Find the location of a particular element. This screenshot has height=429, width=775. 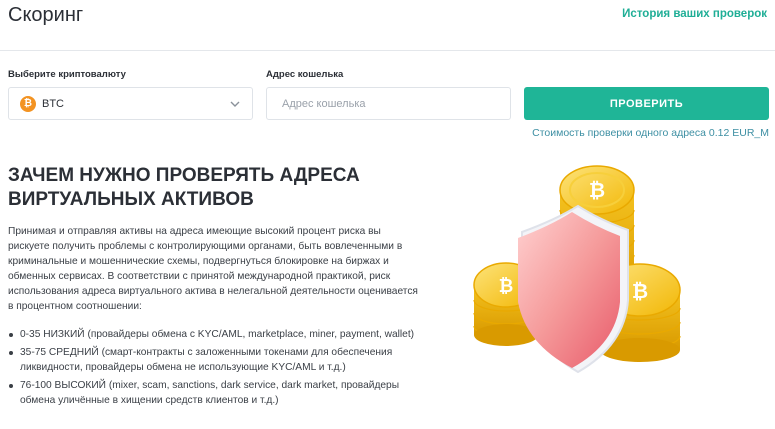

crypto-label: Выберите криптовалюту is located at coordinates (67, 74).